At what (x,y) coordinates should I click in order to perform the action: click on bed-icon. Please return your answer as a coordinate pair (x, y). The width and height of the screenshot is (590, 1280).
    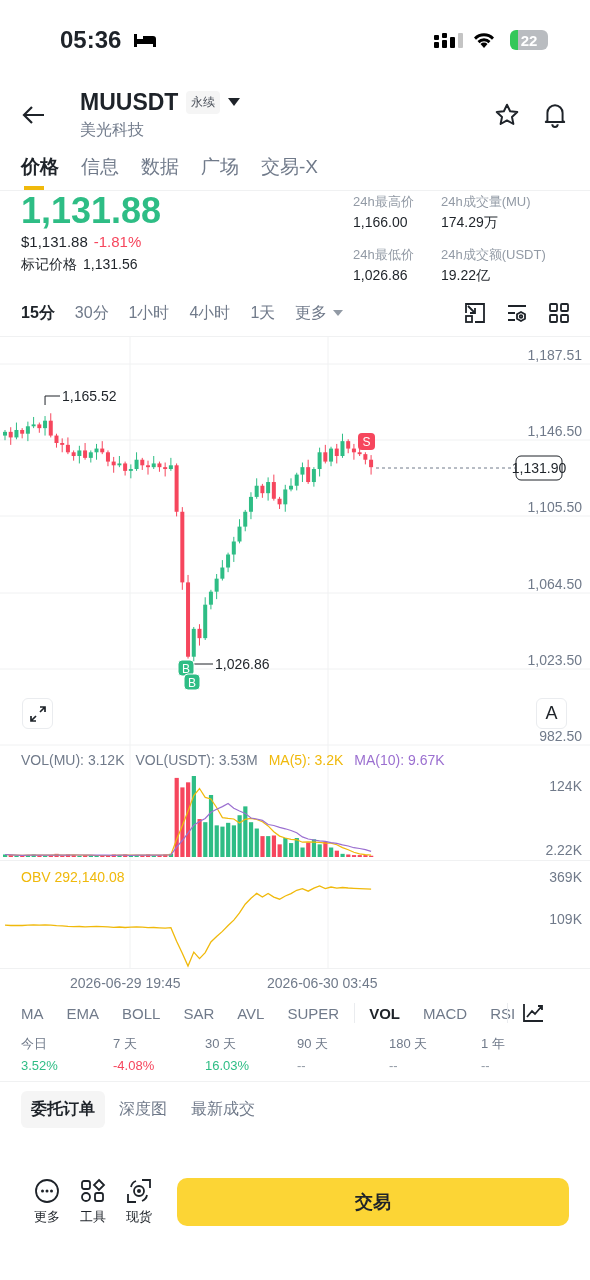
    Looking at the image, I should click on (145, 40).